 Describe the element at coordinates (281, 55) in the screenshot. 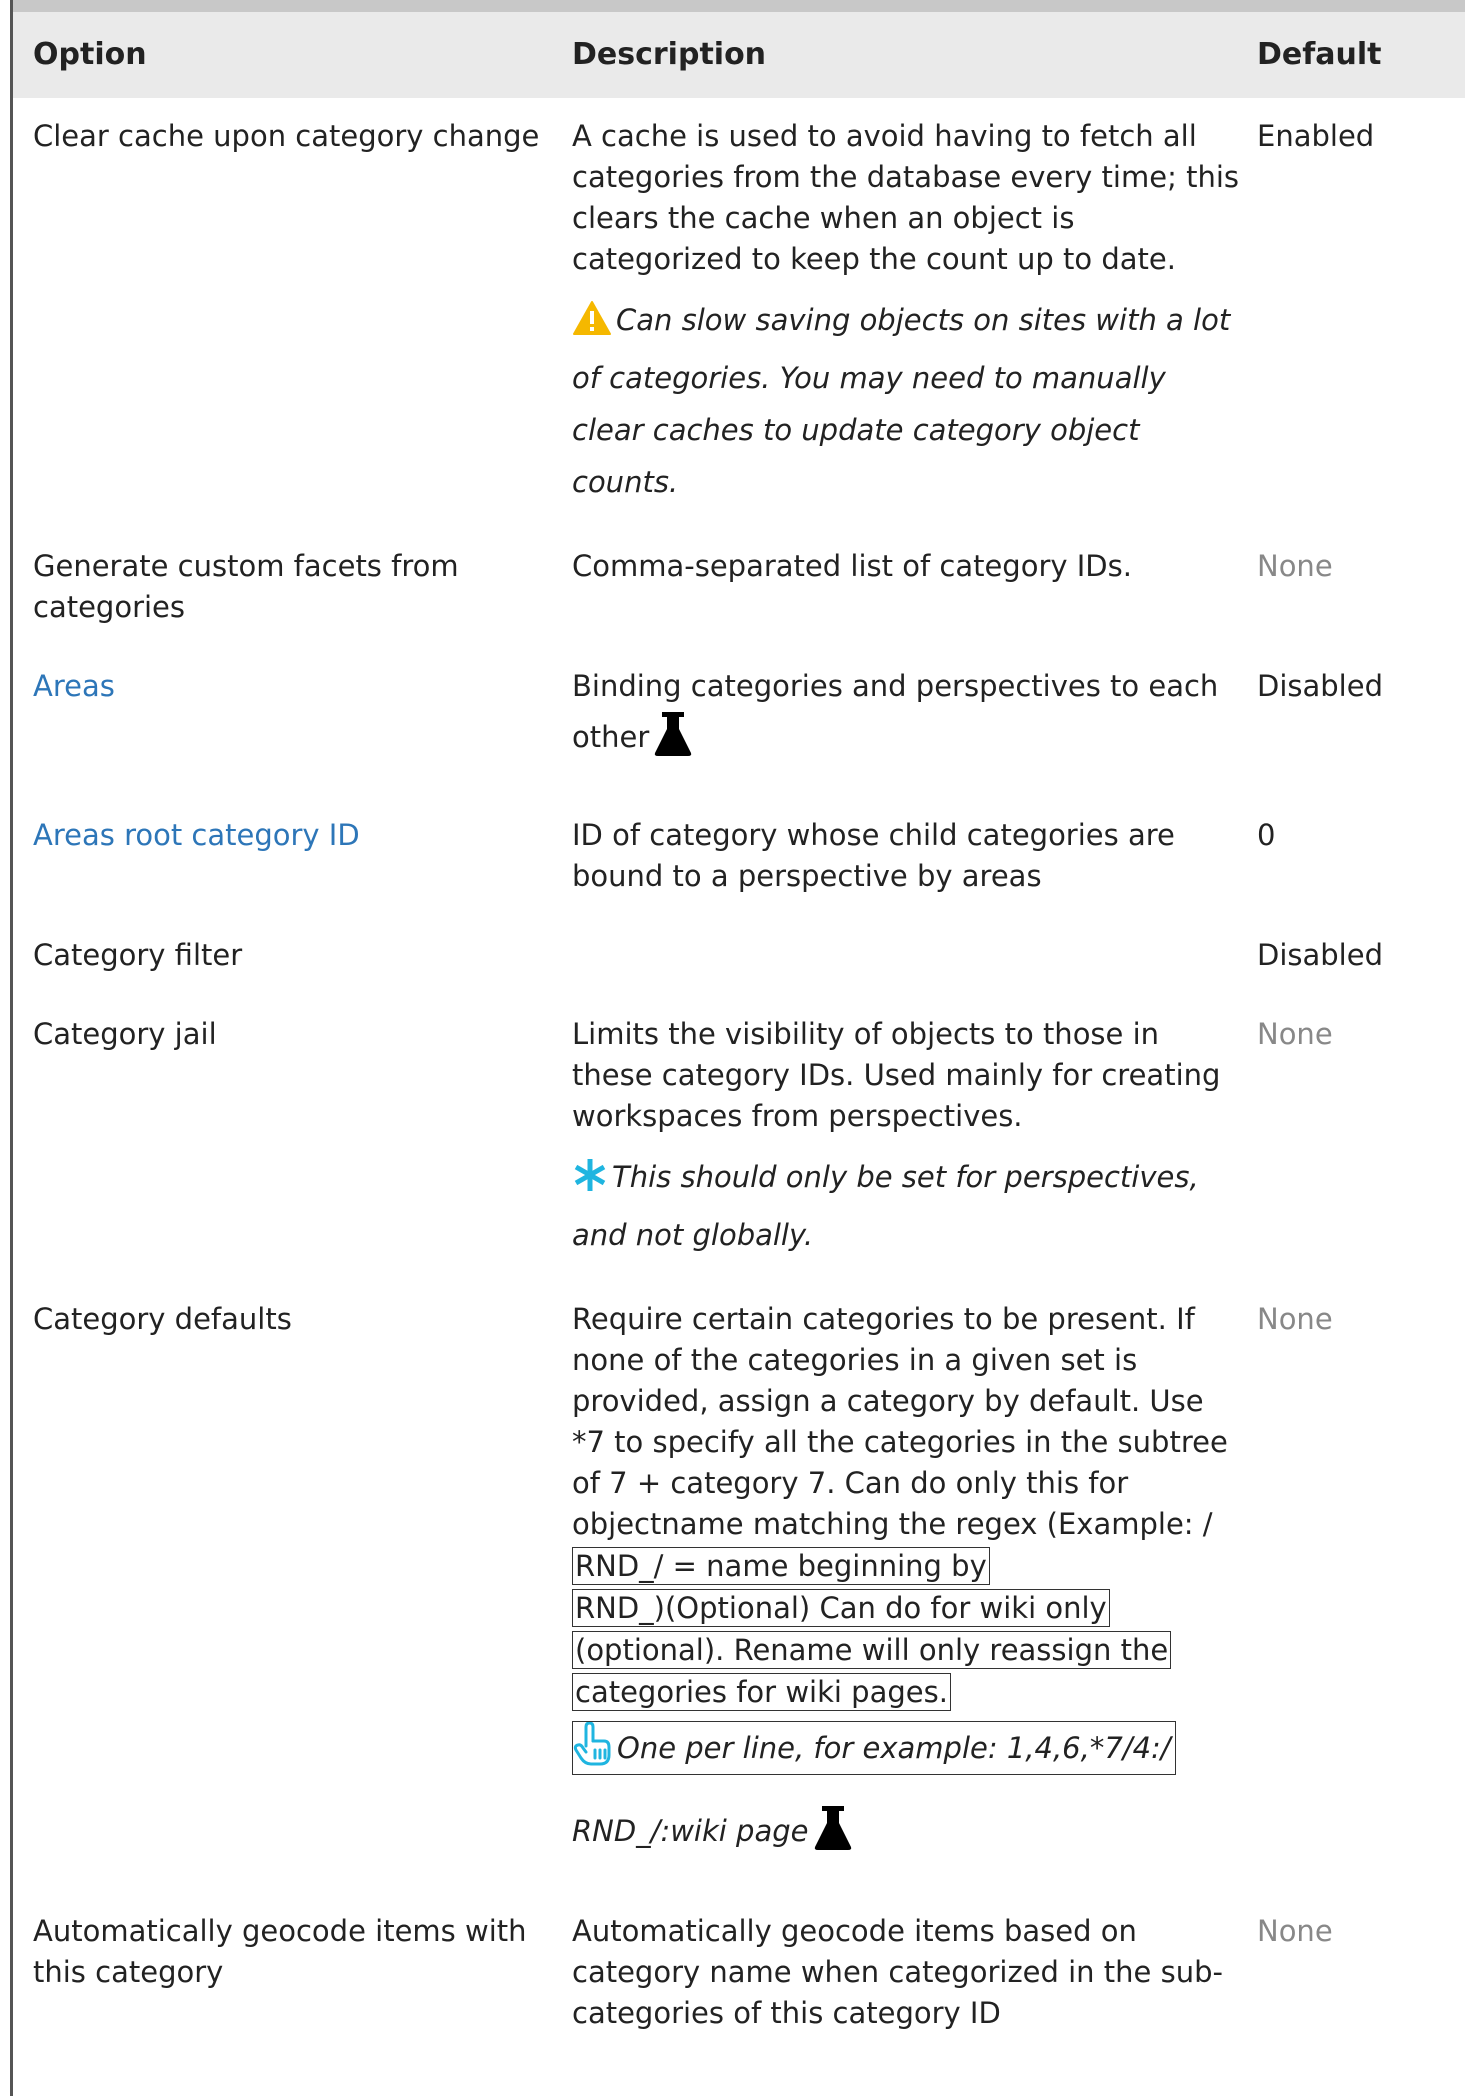

I see `header-option: Option` at that location.